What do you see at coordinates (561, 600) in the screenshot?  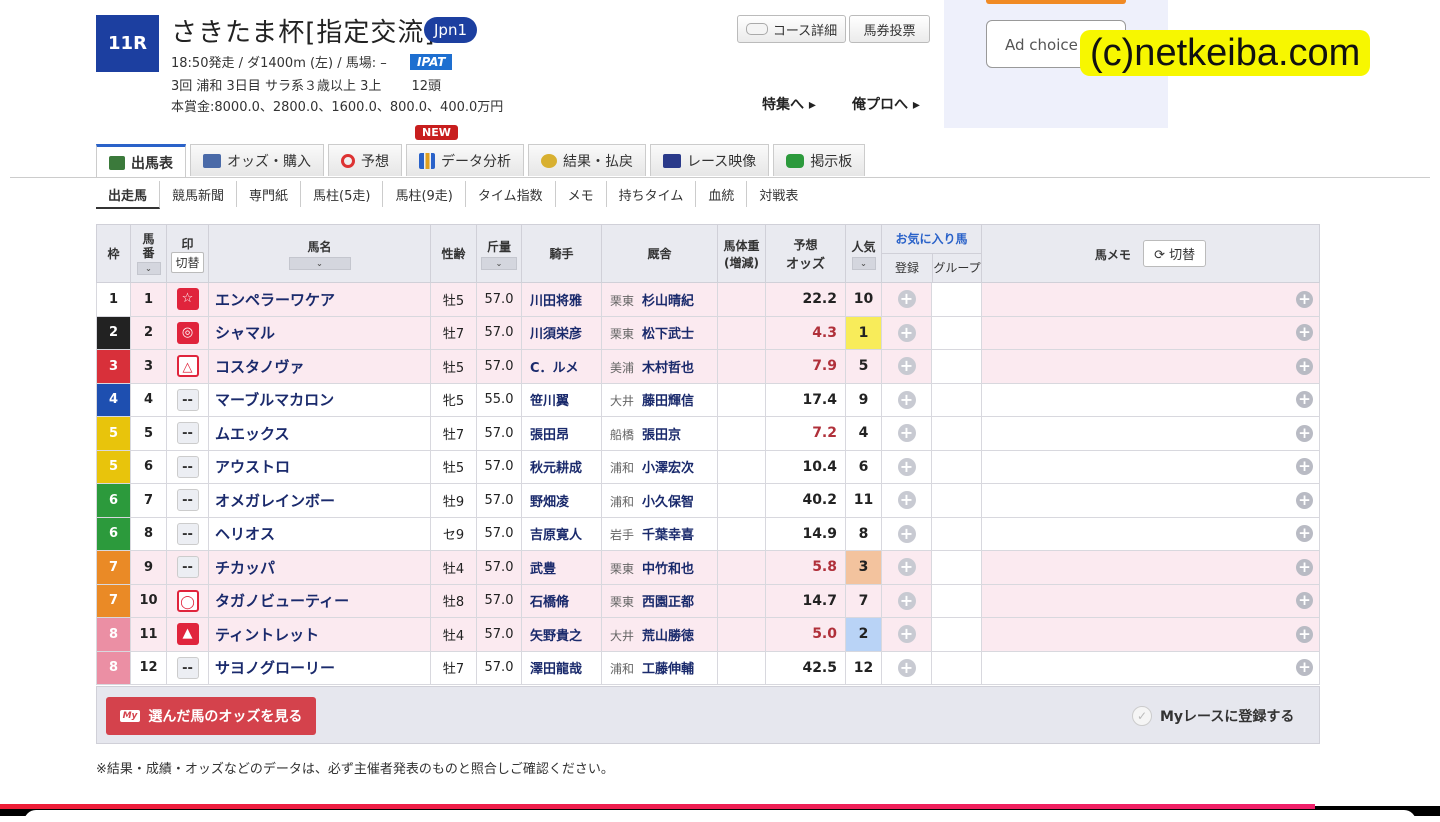 I see `jockey-name: 石橋脩` at bounding box center [561, 600].